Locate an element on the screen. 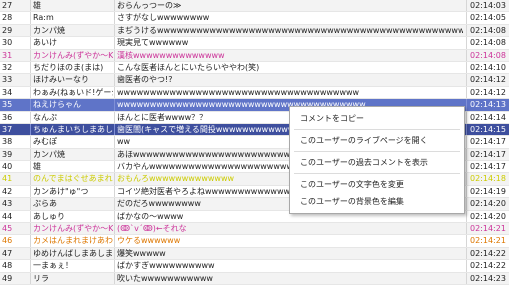 The height and width of the screenshot is (302, 509). comment-user: リラ is located at coordinates (71, 278).